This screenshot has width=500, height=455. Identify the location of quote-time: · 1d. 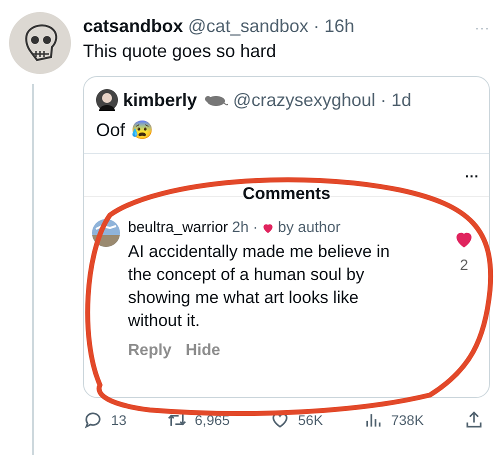
(396, 100).